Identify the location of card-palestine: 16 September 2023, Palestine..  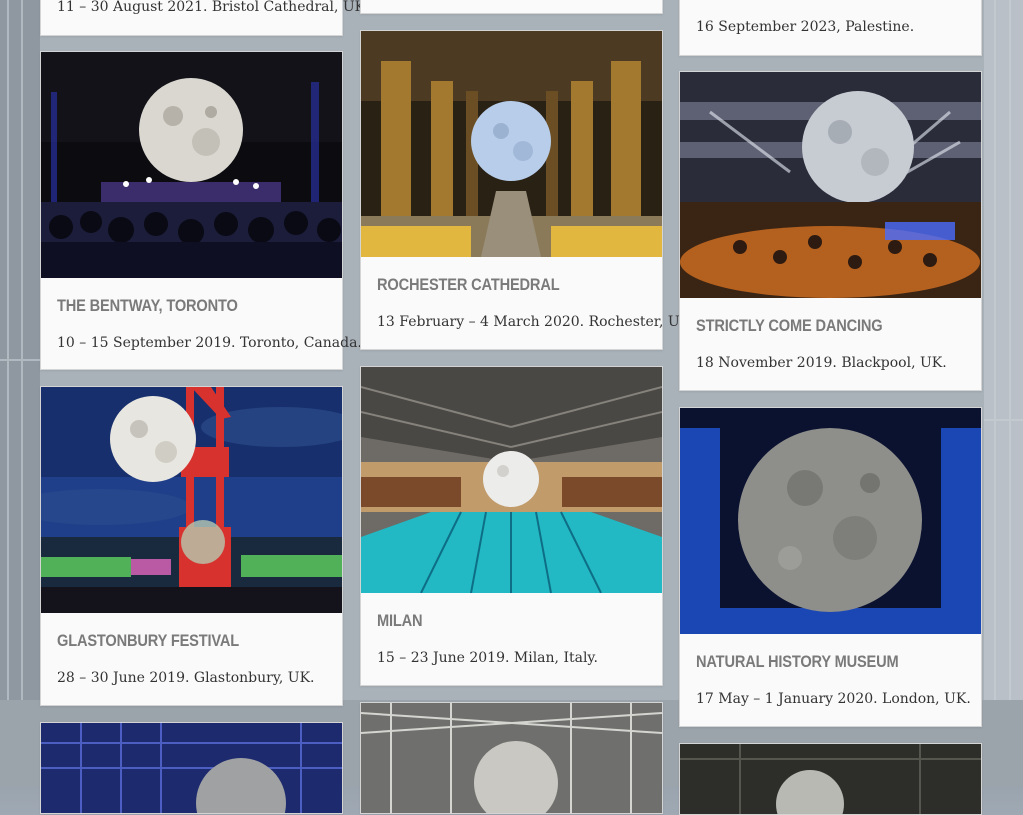
(830, 28).